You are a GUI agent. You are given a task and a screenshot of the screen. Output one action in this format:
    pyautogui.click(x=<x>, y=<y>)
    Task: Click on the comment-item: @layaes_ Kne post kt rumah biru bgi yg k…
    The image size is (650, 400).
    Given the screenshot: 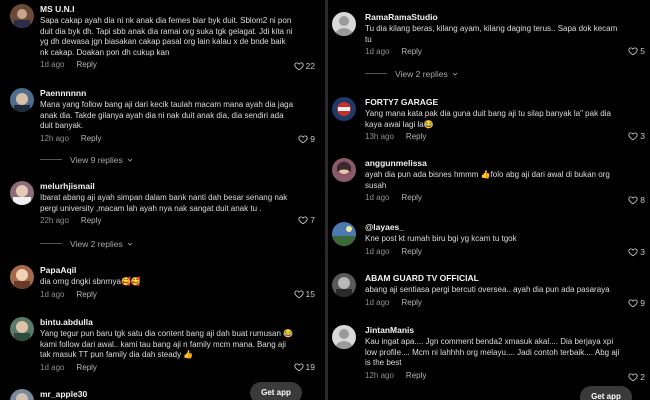 What is the action you would take?
    pyautogui.click(x=490, y=240)
    